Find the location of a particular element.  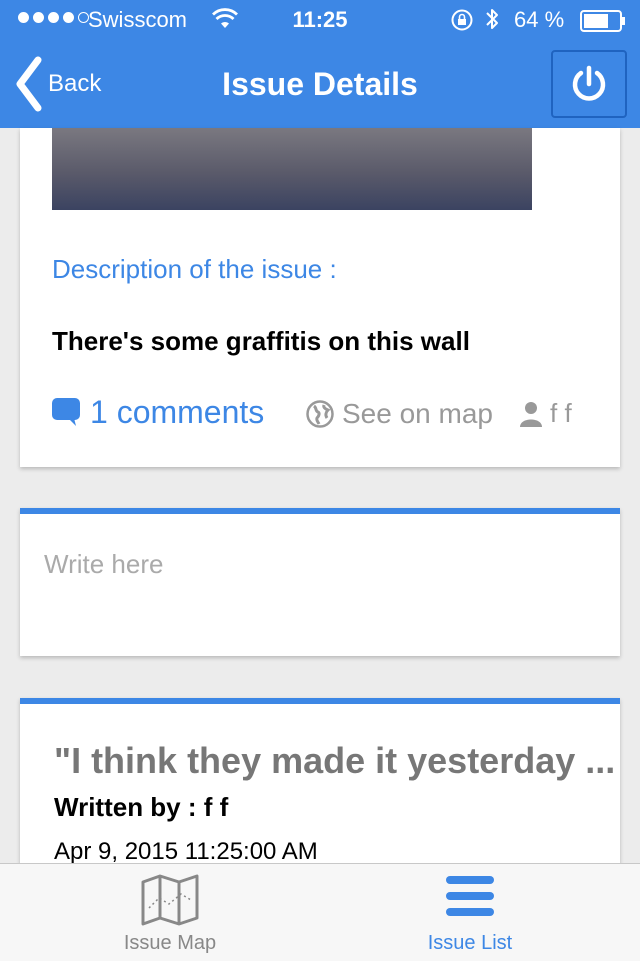

comments-count: 1 comments is located at coordinates (177, 412).